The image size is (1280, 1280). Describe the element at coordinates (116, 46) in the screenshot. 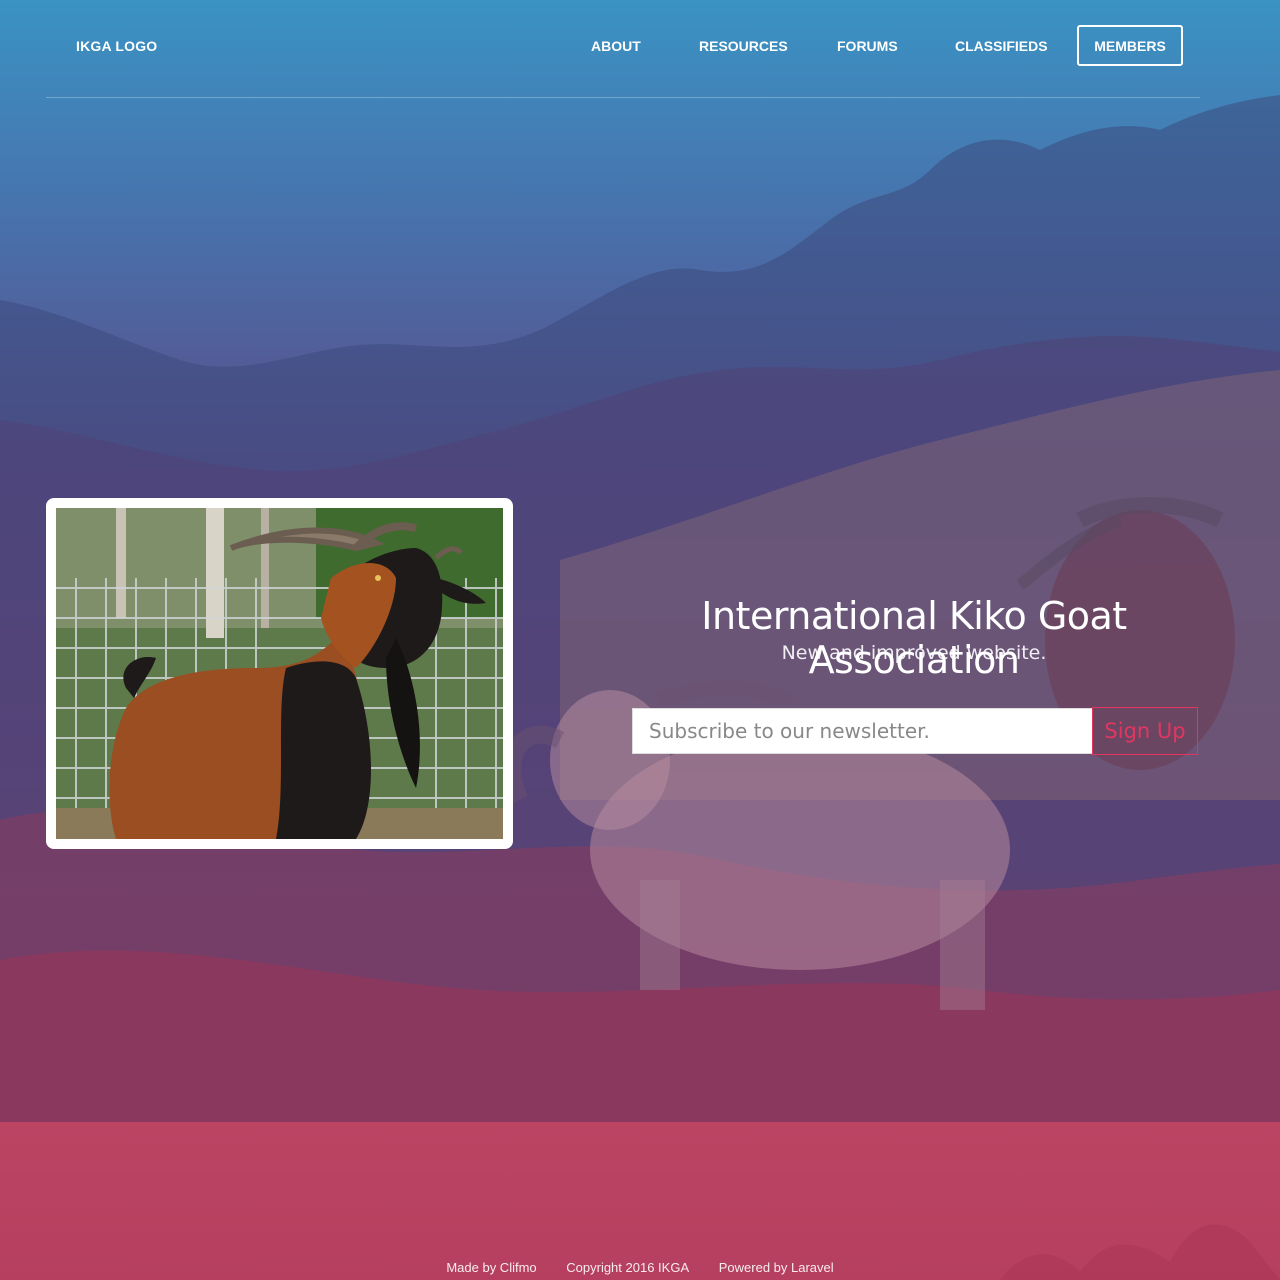

I see `site-logo: IKGA LOGO` at that location.